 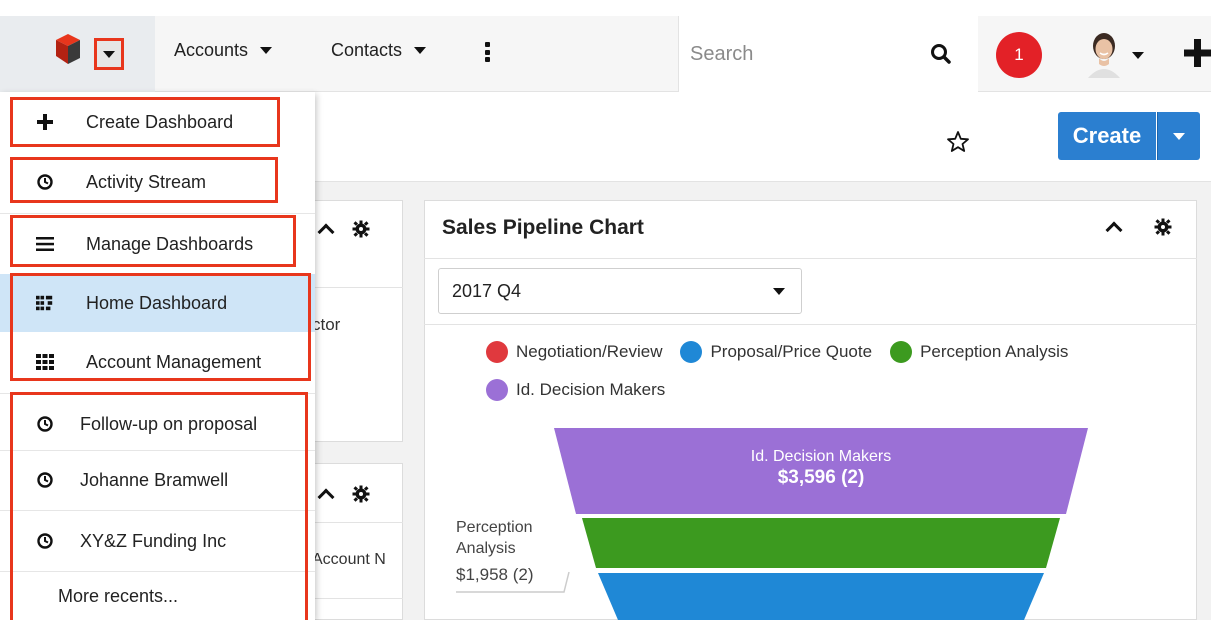 I want to click on dashboard-item-account-management: Account Management, so click(x=157, y=362).